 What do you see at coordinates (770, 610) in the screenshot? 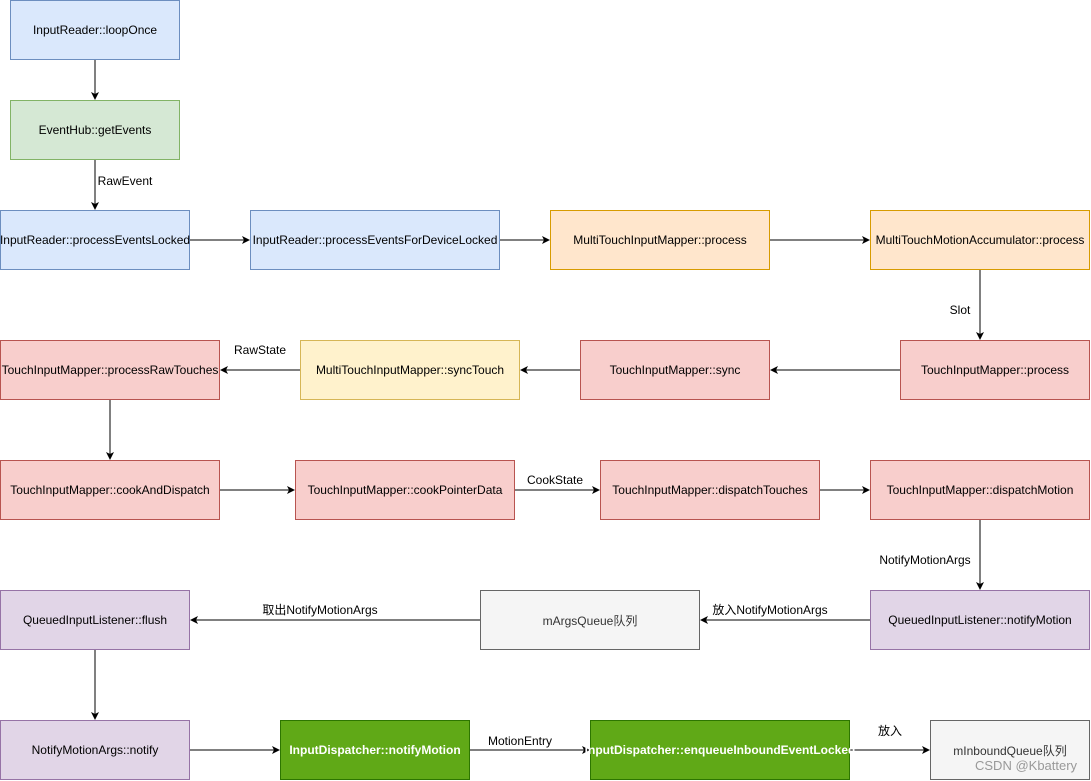
I see `edge-label-put-in: 放入NotifyMotionArgs` at bounding box center [770, 610].